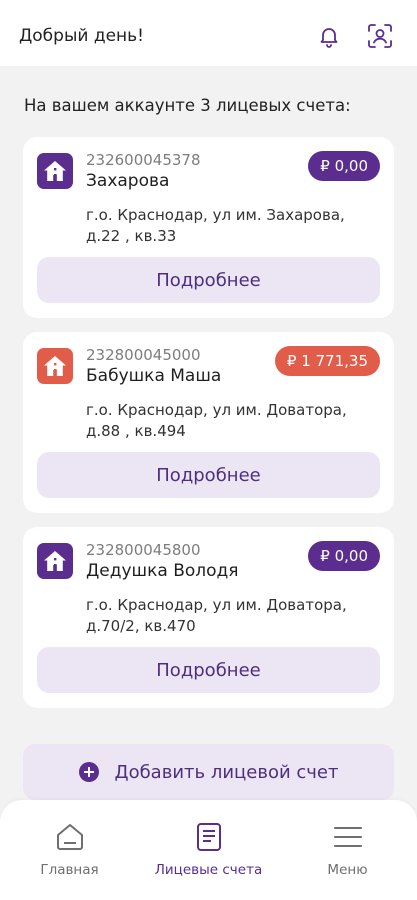 This screenshot has width=417, height=900. Describe the element at coordinates (81, 36) in the screenshot. I see `greeting-text: Добрый день!` at that location.